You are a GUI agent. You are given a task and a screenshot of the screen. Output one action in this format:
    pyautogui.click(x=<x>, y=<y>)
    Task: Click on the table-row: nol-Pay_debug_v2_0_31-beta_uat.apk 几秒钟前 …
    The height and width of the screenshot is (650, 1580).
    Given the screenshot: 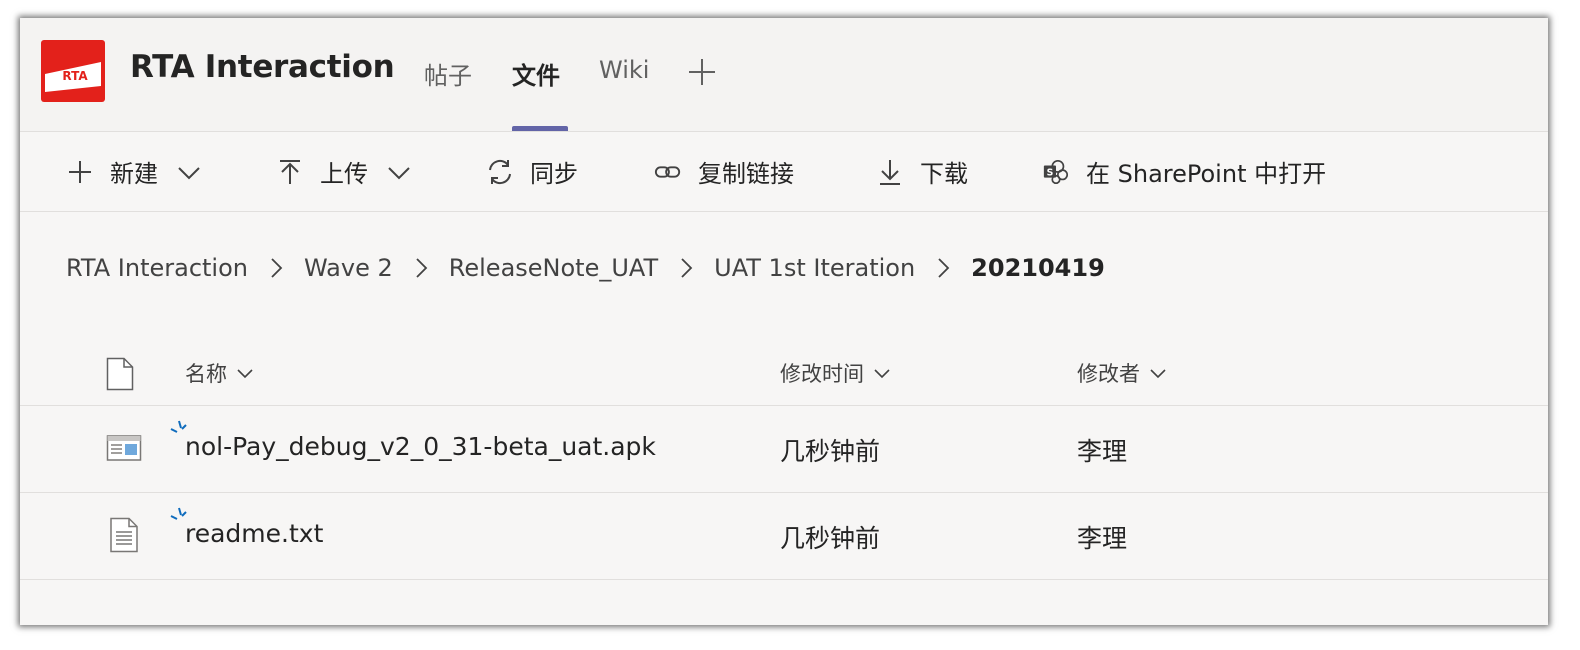 What is the action you would take?
    pyautogui.click(x=784, y=449)
    